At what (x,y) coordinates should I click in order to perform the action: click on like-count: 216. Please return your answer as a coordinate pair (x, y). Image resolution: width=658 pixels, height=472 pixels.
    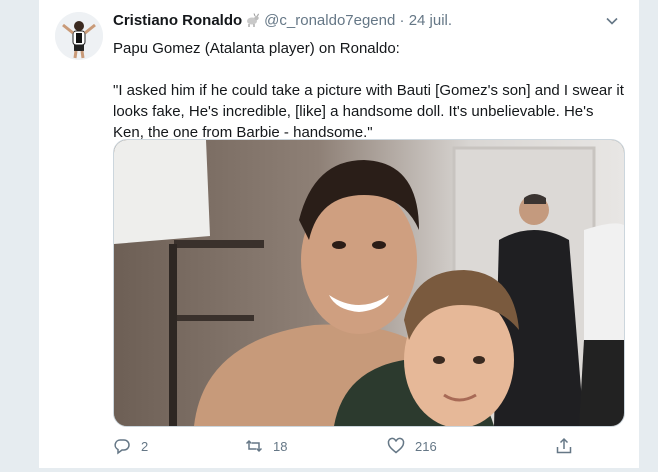
    Looking at the image, I should click on (426, 446).